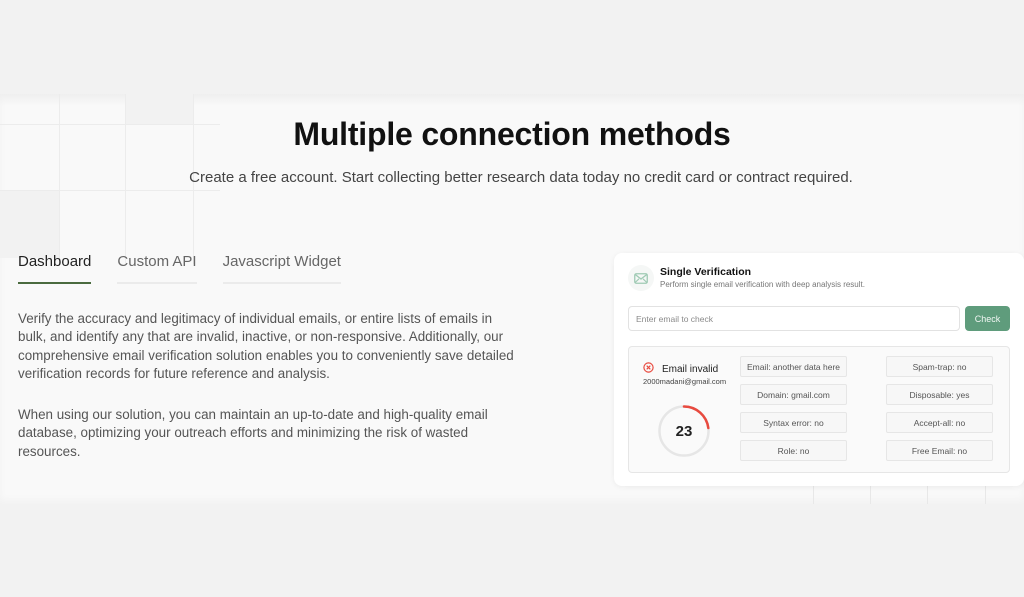  I want to click on score-gauge: 23, so click(684, 431).